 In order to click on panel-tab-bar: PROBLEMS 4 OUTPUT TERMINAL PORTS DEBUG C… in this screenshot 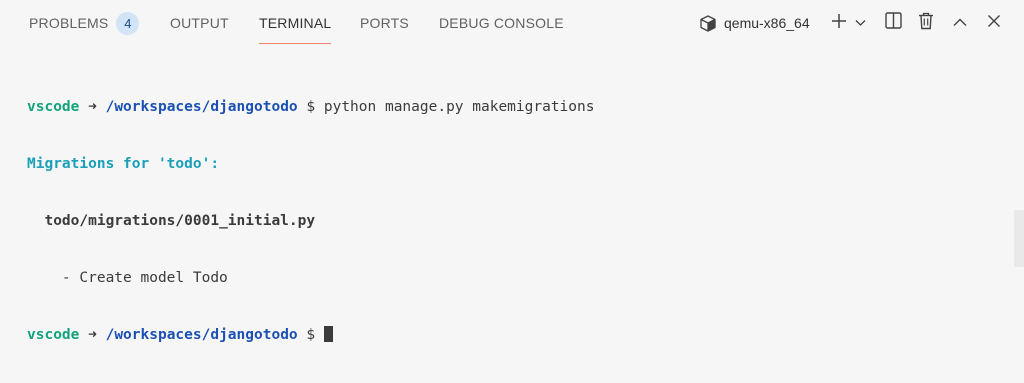, I will do `click(512, 23)`.